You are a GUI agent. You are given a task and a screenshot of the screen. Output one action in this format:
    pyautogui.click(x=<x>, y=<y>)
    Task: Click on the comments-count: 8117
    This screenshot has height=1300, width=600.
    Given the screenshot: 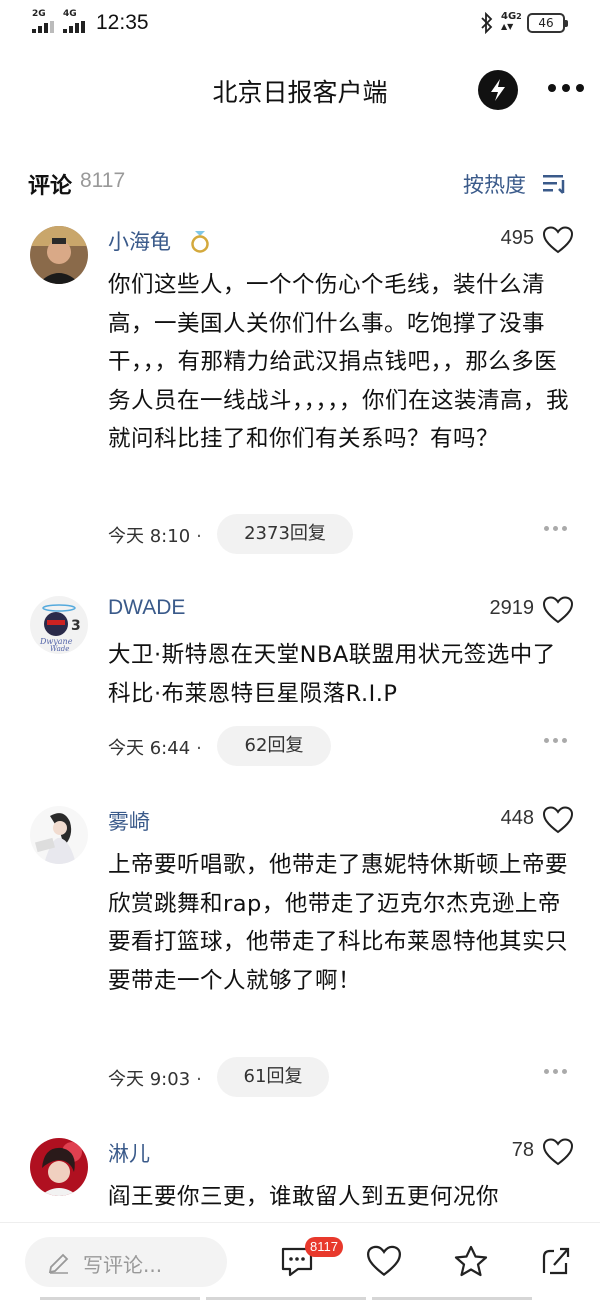 What is the action you would take?
    pyautogui.click(x=103, y=180)
    